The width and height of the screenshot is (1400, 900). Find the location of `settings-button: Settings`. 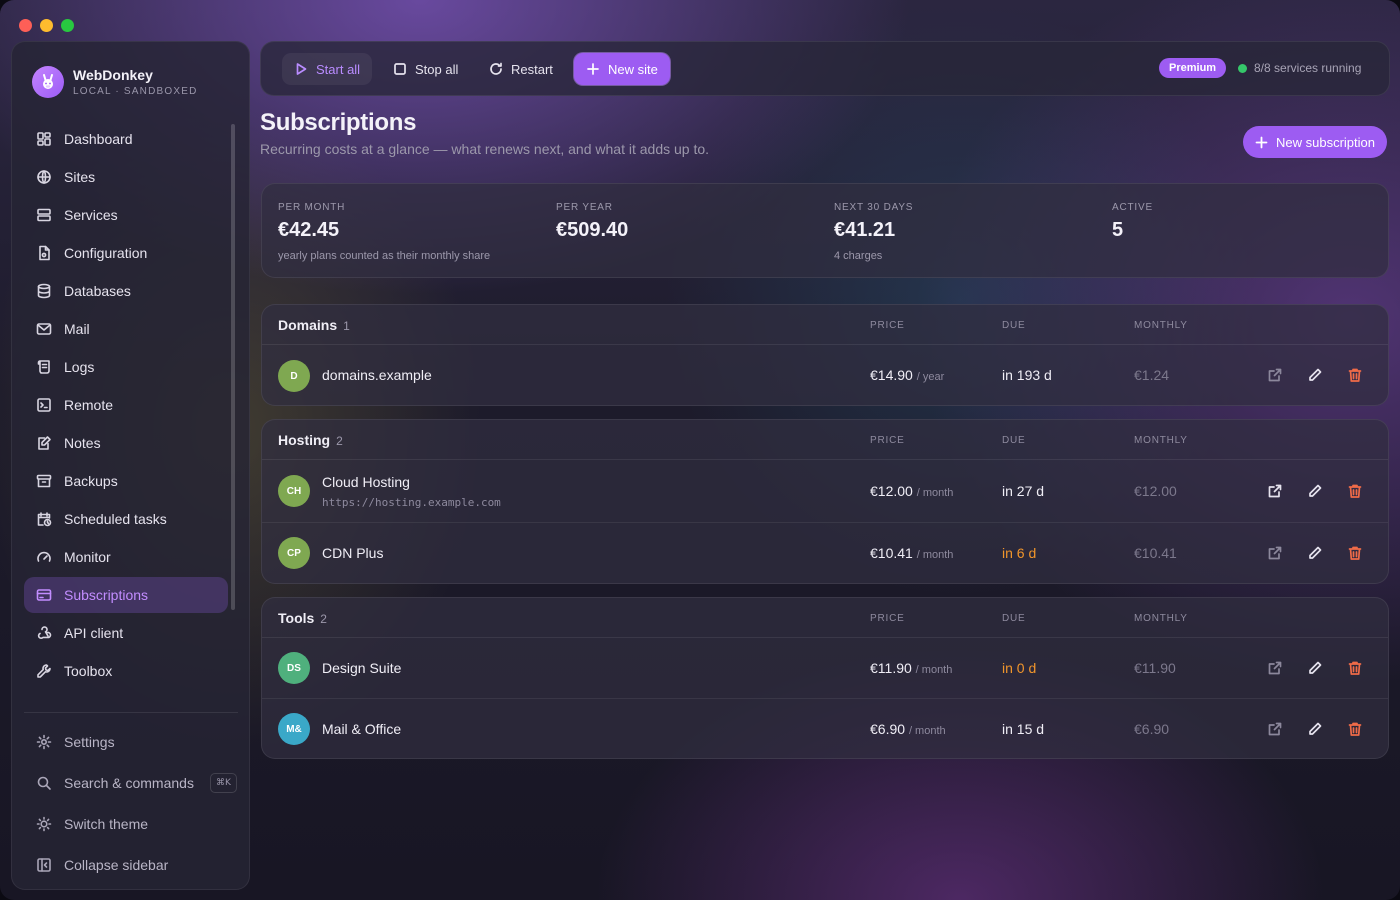

settings-button: Settings is located at coordinates (131, 742).